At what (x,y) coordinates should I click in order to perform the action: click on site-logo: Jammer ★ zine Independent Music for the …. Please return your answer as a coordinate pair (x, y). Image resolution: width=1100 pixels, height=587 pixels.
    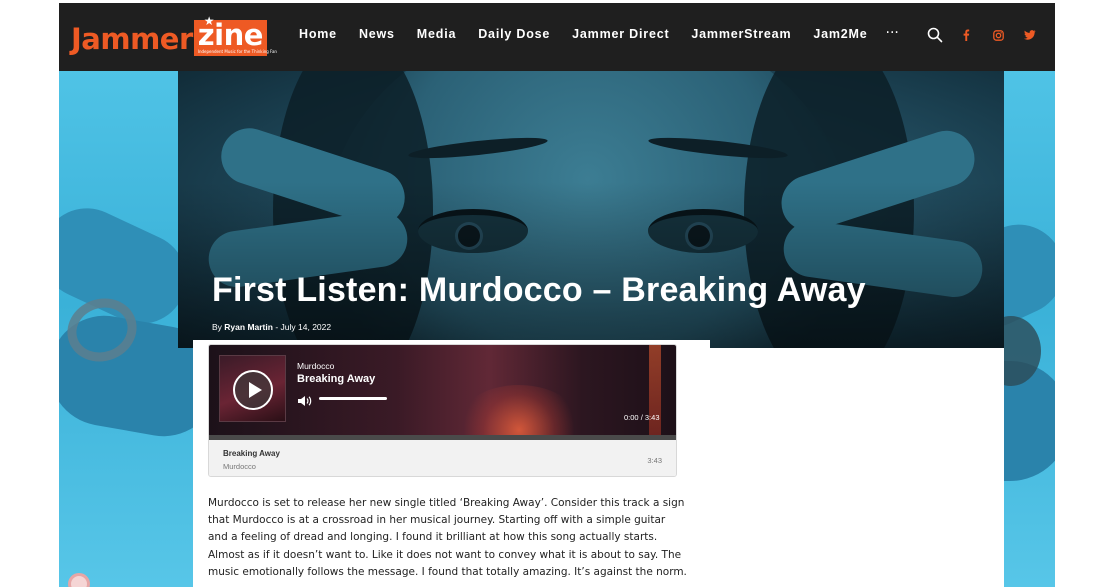
    Looking at the image, I should click on (174, 35).